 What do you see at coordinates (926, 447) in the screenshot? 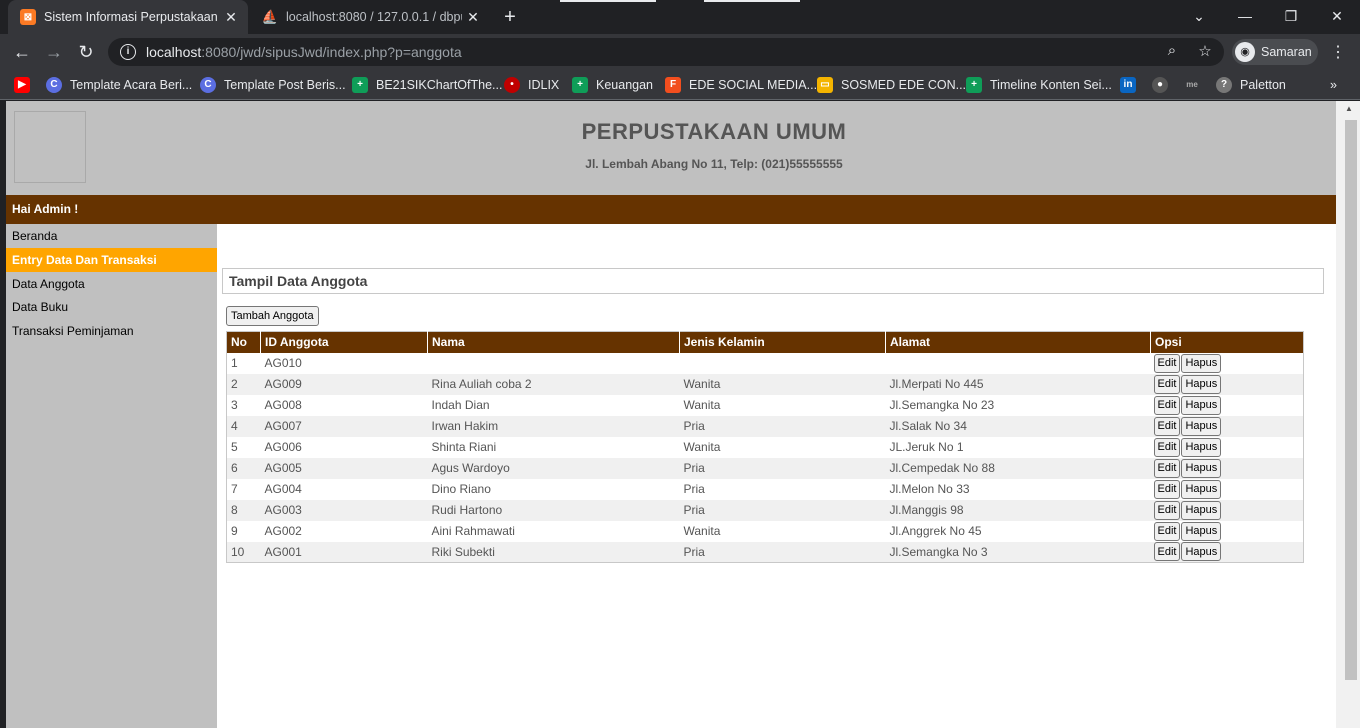
I see `cell-alamat: JL.Jeruk No 1` at bounding box center [926, 447].